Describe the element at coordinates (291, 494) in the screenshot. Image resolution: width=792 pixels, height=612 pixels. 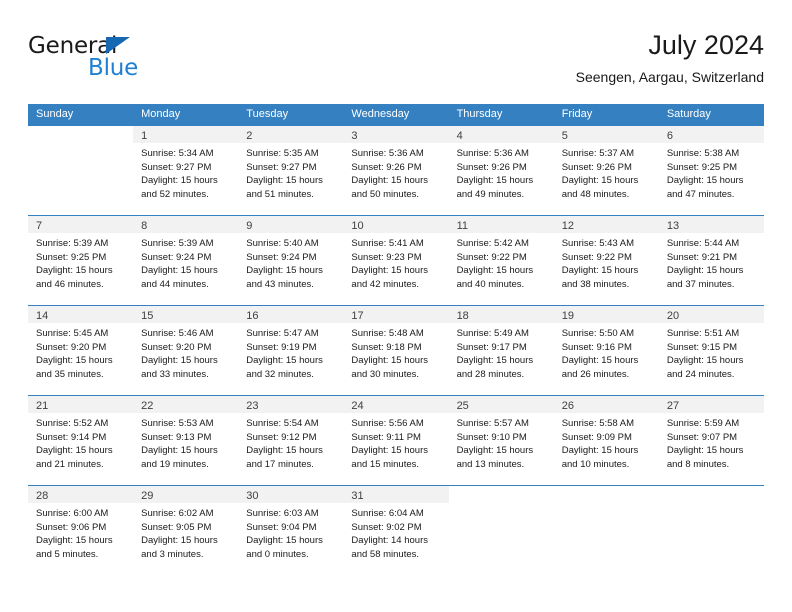
I see `day-number-band: 30` at that location.